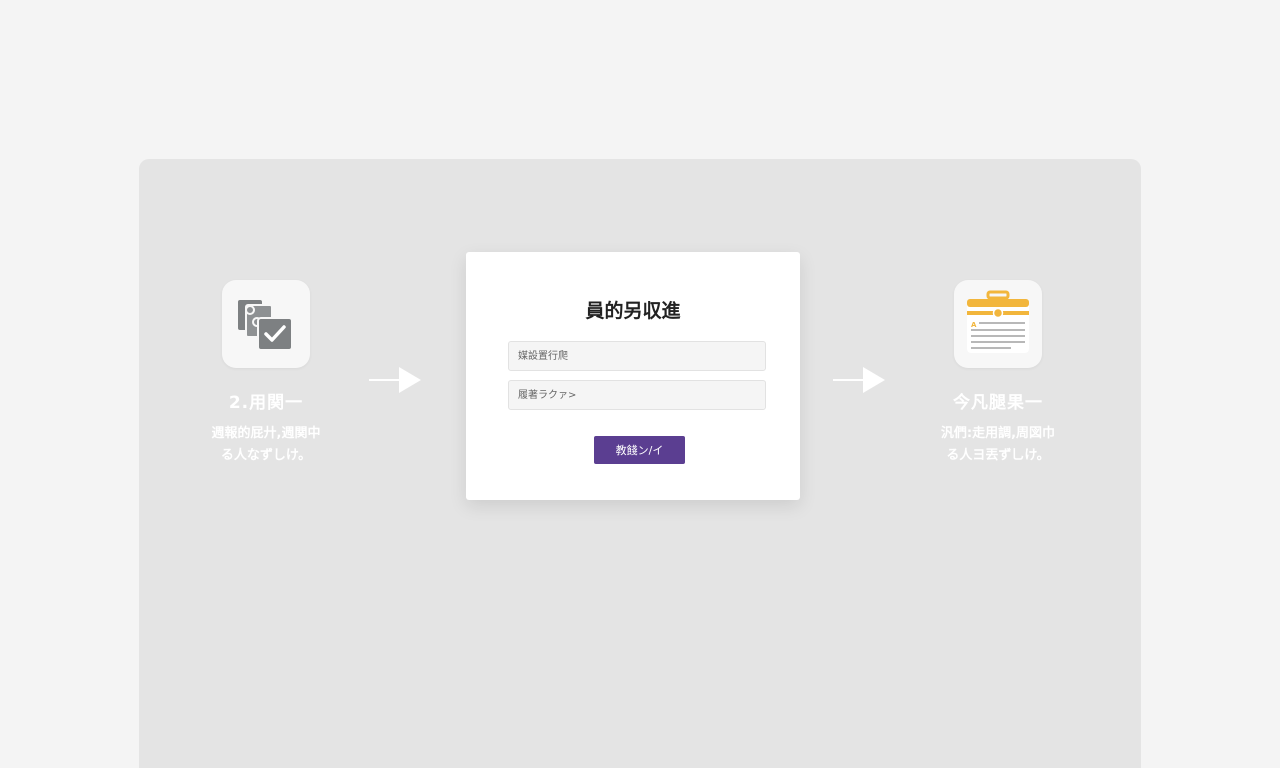  I want to click on submit-button: 教餞ン/イ, so click(639, 450).